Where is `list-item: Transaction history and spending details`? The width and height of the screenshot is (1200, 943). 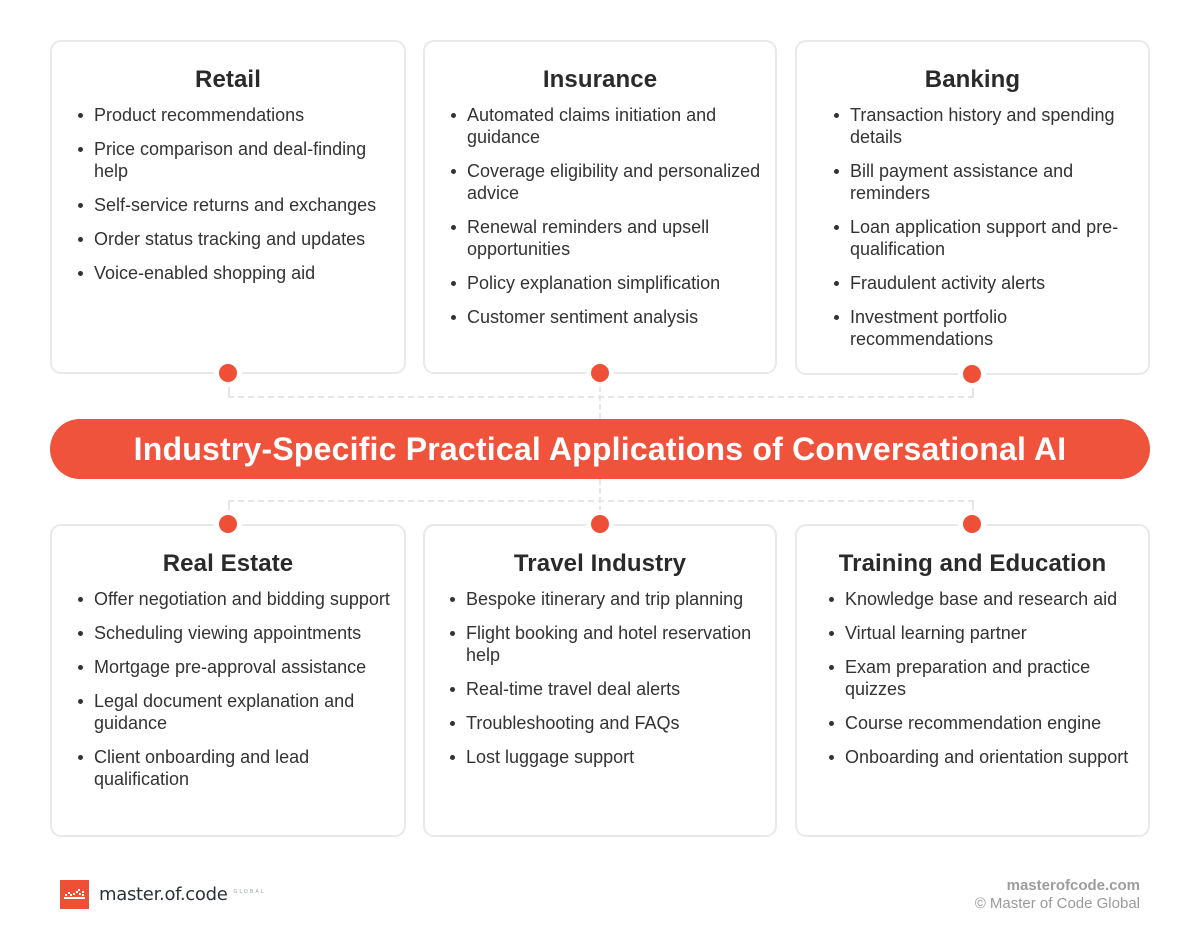
list-item: Transaction history and spending details is located at coordinates (985, 126).